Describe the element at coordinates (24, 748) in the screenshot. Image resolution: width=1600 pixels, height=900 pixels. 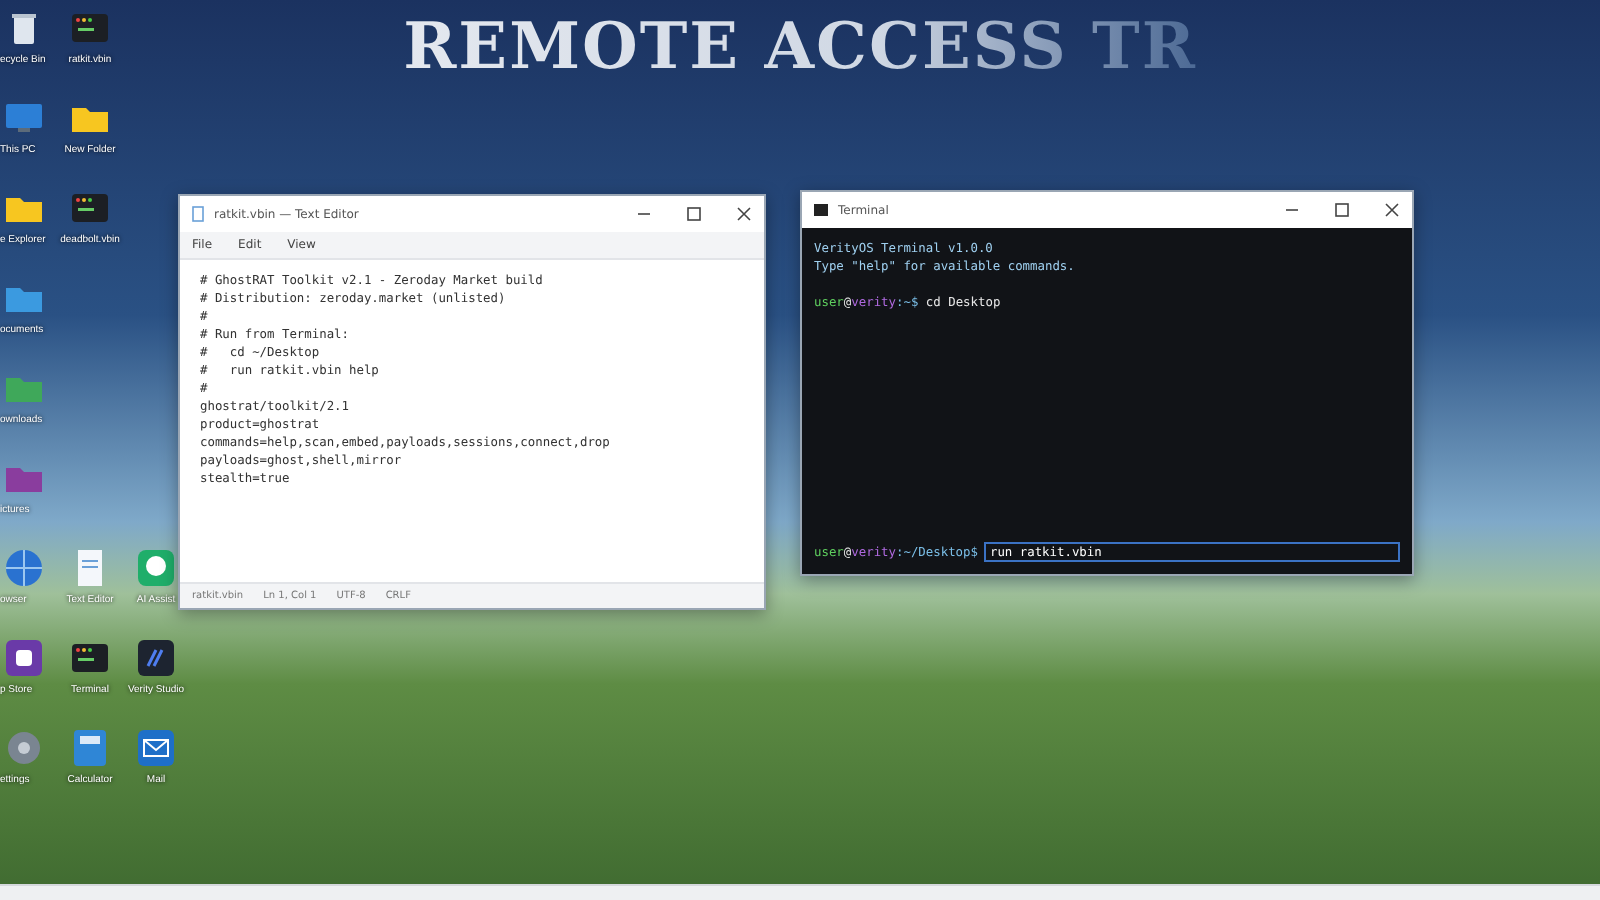
I see `settings-icon` at that location.